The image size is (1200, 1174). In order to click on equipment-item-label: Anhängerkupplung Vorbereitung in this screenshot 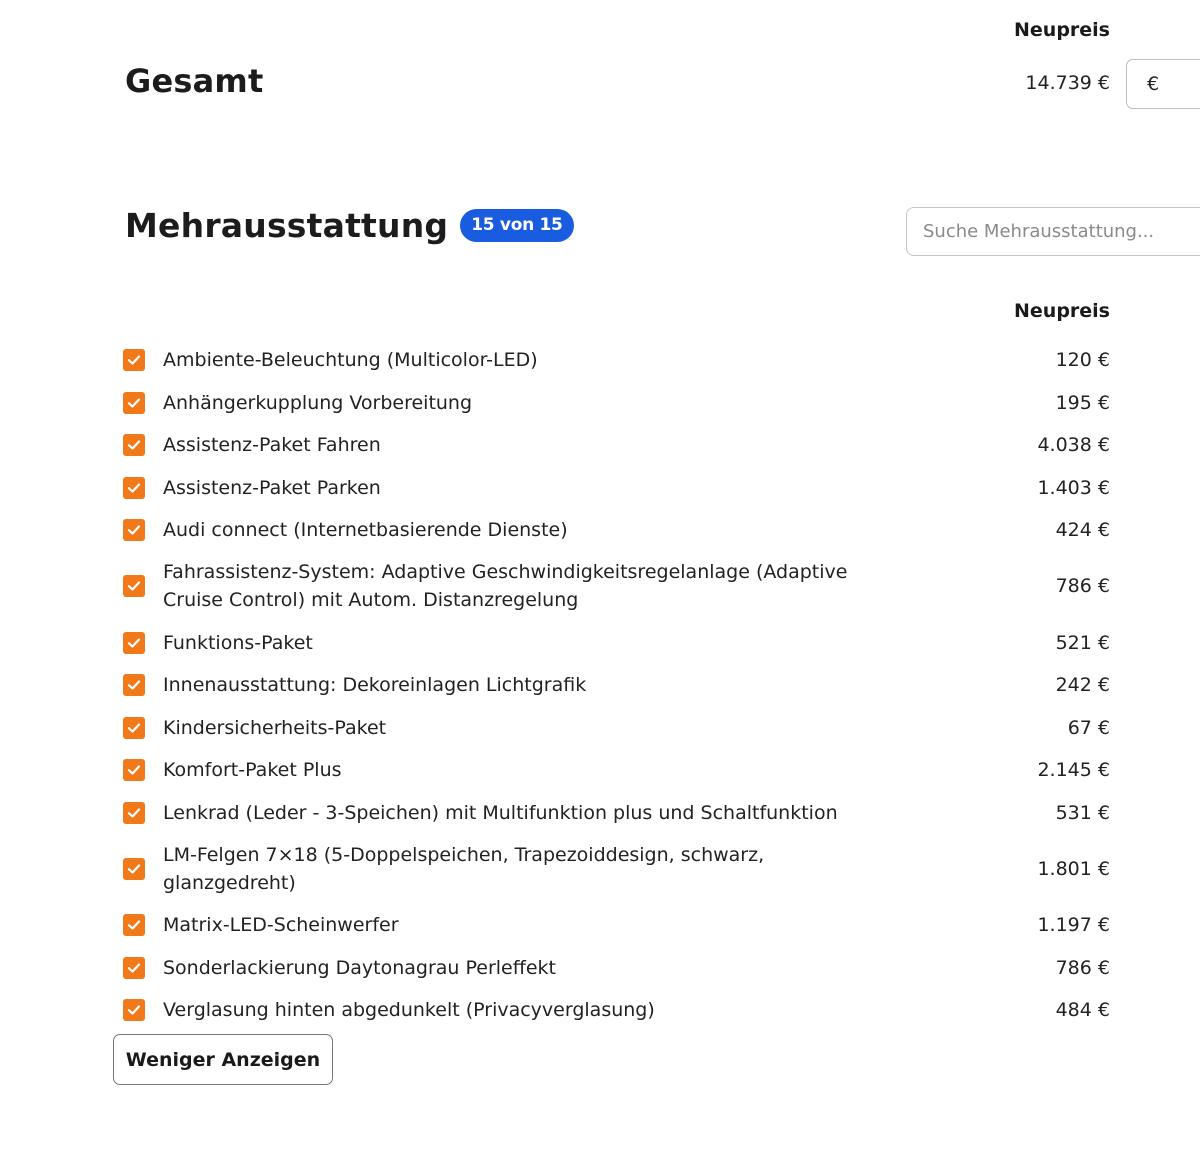, I will do `click(318, 402)`.